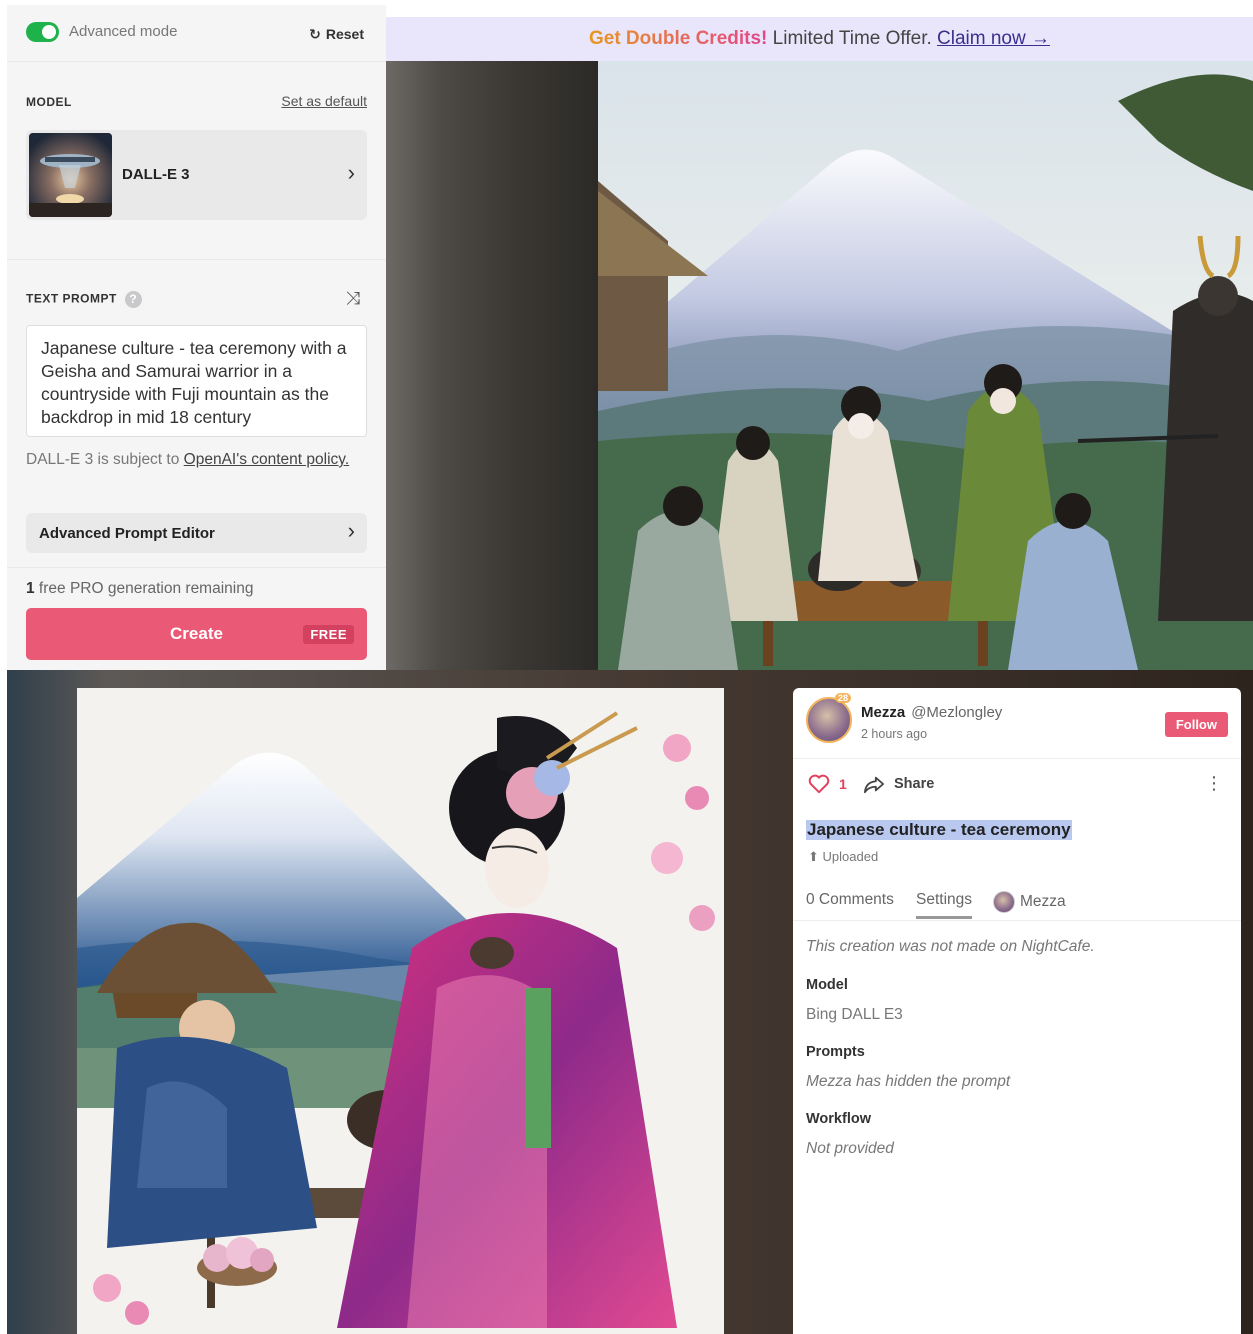 The image size is (1253, 1334). I want to click on text-prompt-label: TEXT PROMPT?, so click(84, 299).